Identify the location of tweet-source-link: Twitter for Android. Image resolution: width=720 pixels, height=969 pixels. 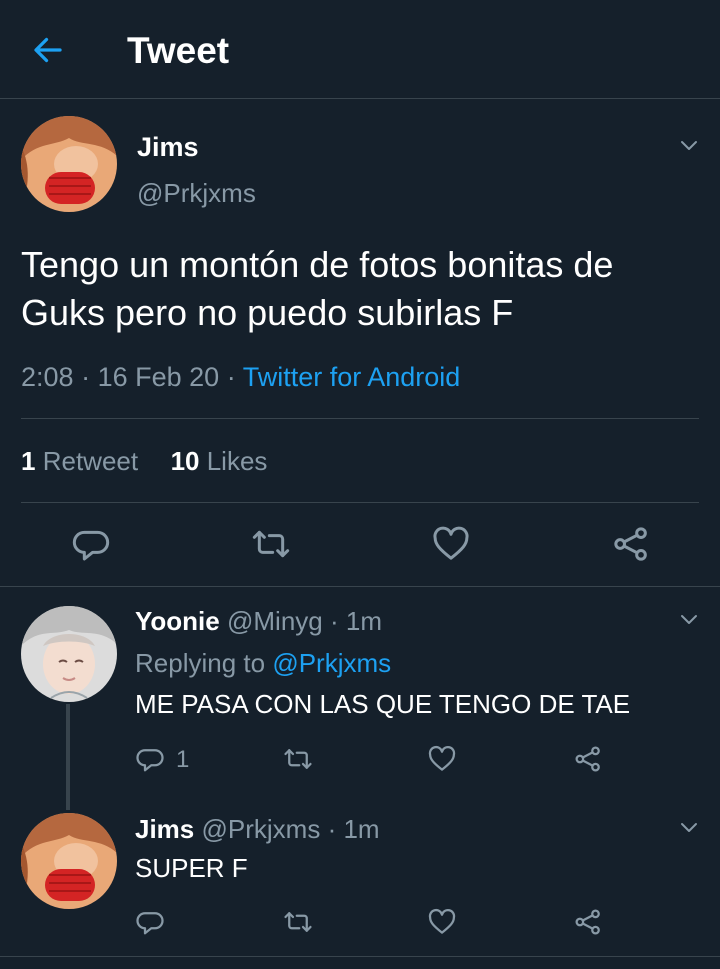
(352, 377).